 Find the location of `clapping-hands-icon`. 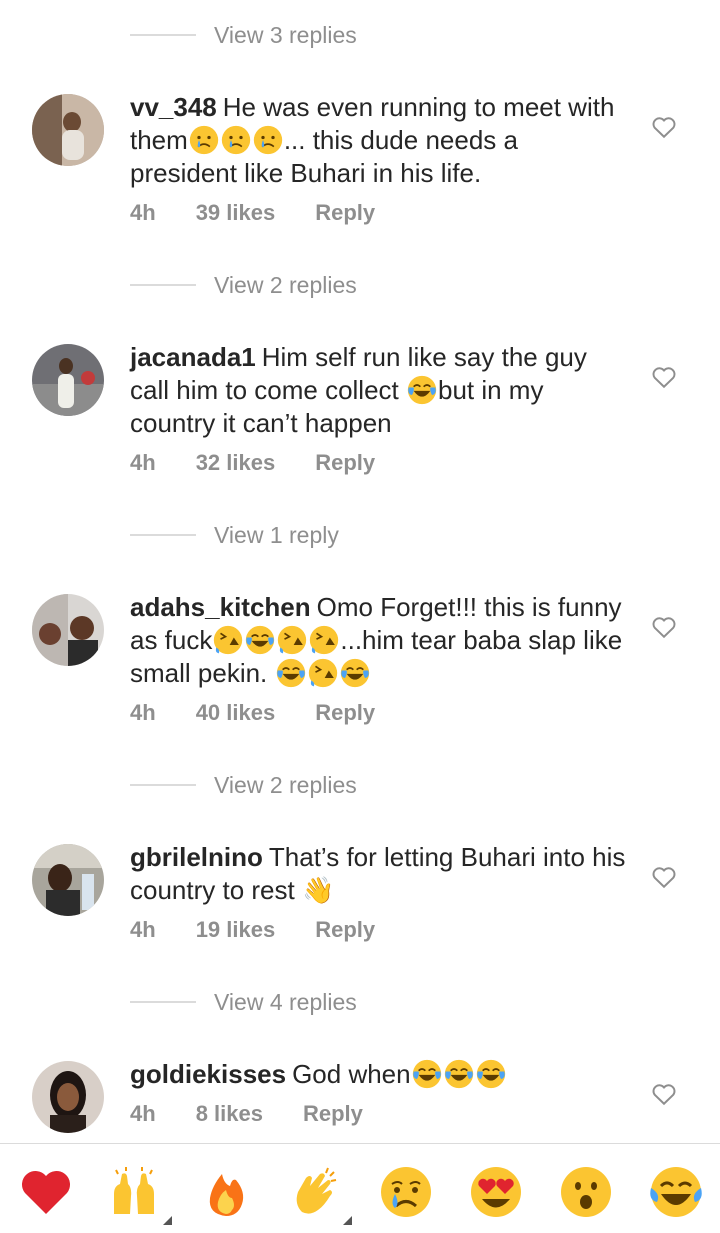

clapping-hands-icon is located at coordinates (316, 1192).